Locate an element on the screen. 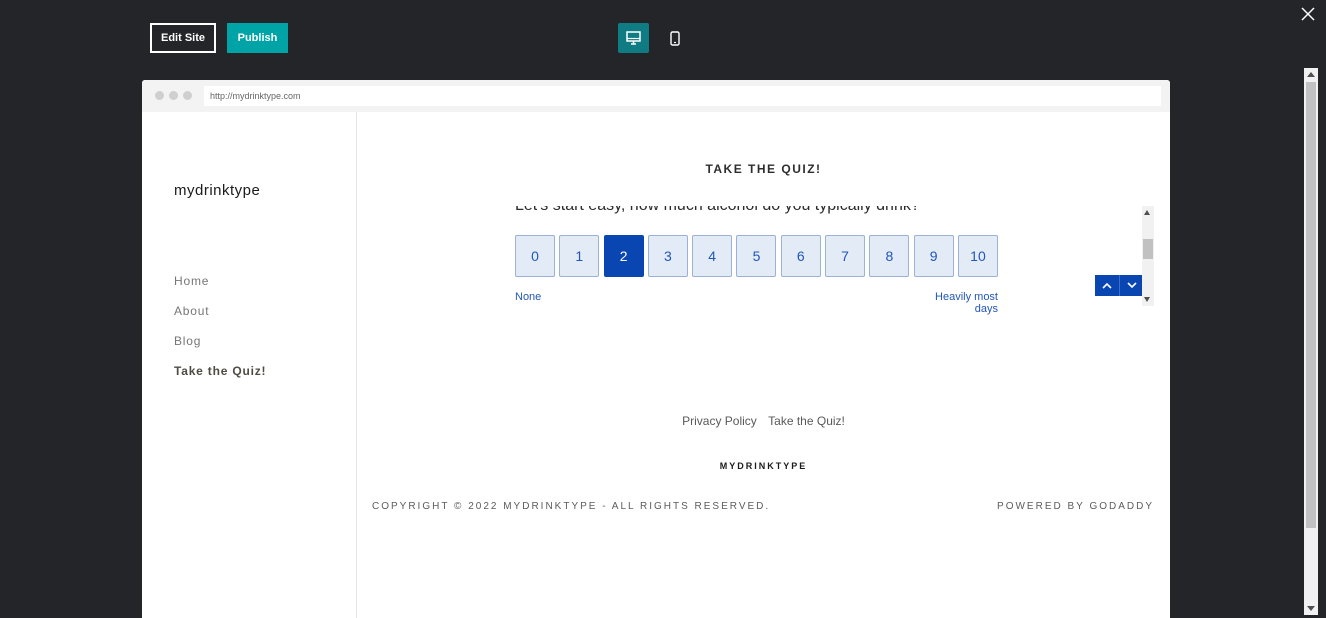 The image size is (1326, 618). close-icon is located at coordinates (1308, 14).